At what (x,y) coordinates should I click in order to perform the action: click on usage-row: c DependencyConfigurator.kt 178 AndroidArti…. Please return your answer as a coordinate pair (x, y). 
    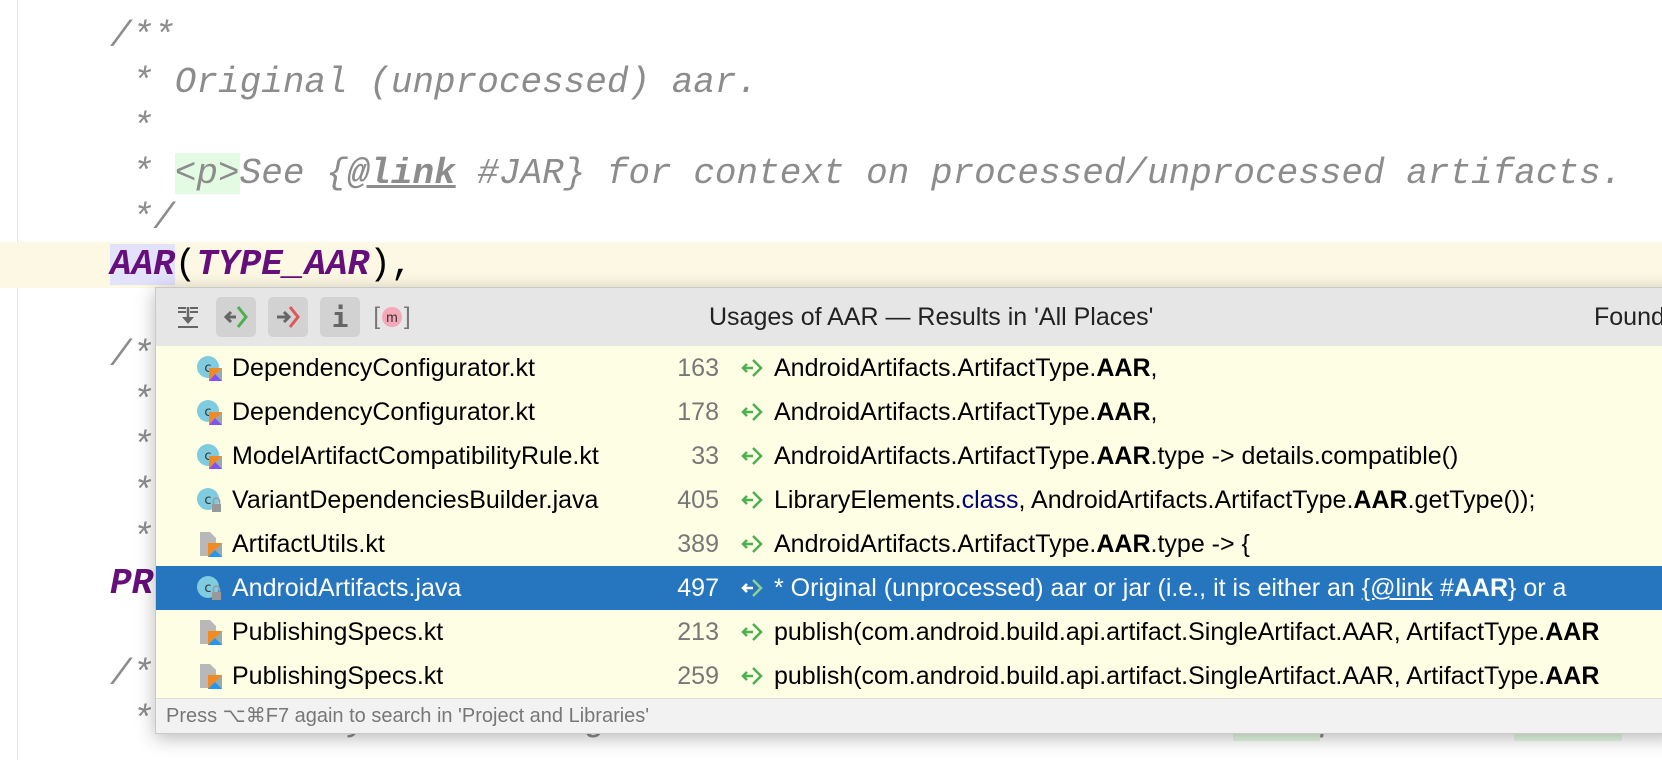
    Looking at the image, I should click on (909, 412).